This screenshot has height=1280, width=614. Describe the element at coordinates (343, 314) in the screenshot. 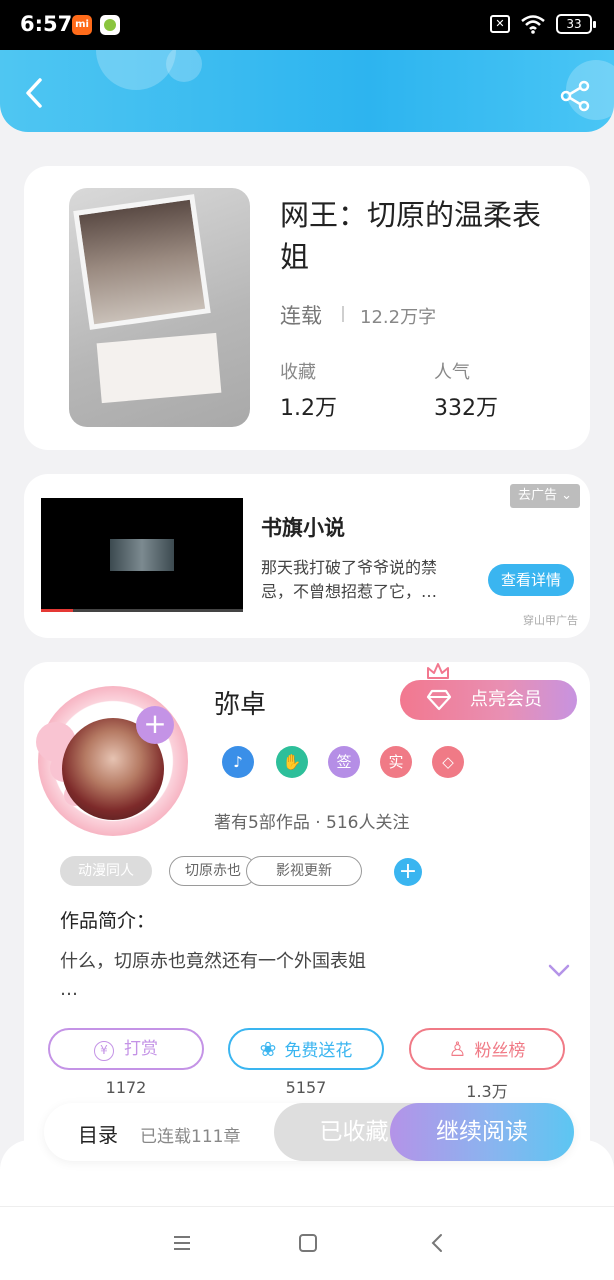

I see `divider` at that location.